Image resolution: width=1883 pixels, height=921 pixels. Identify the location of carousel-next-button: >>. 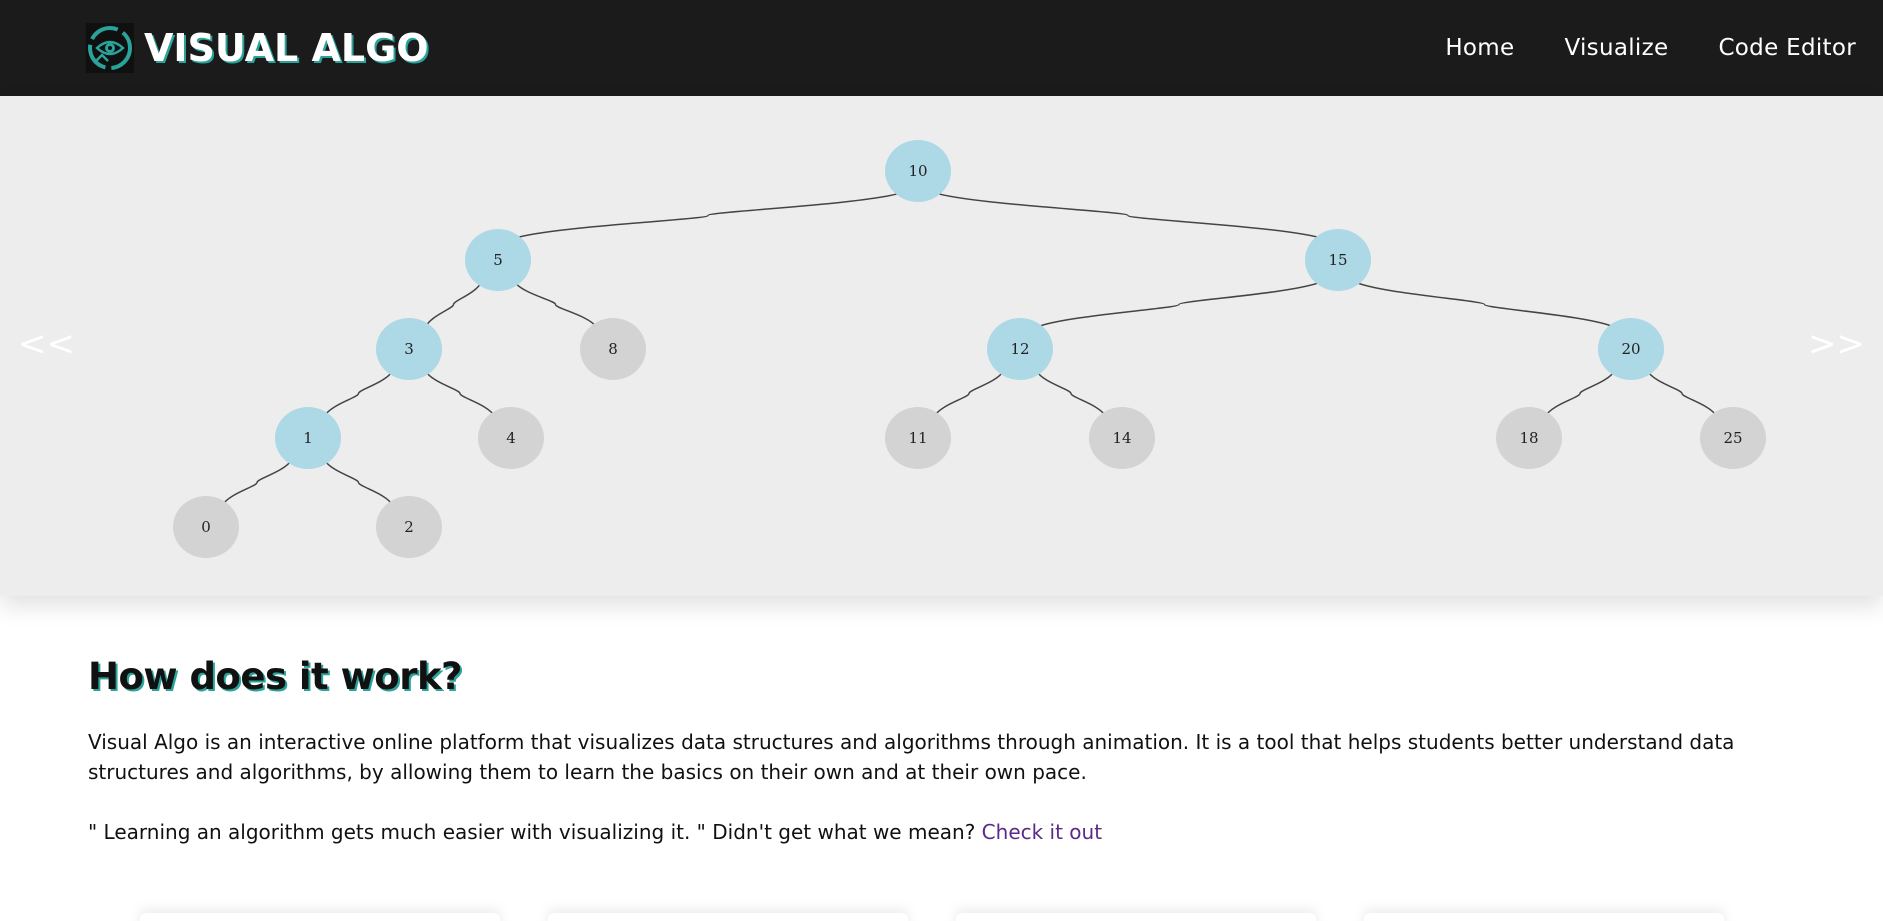
(1836, 344).